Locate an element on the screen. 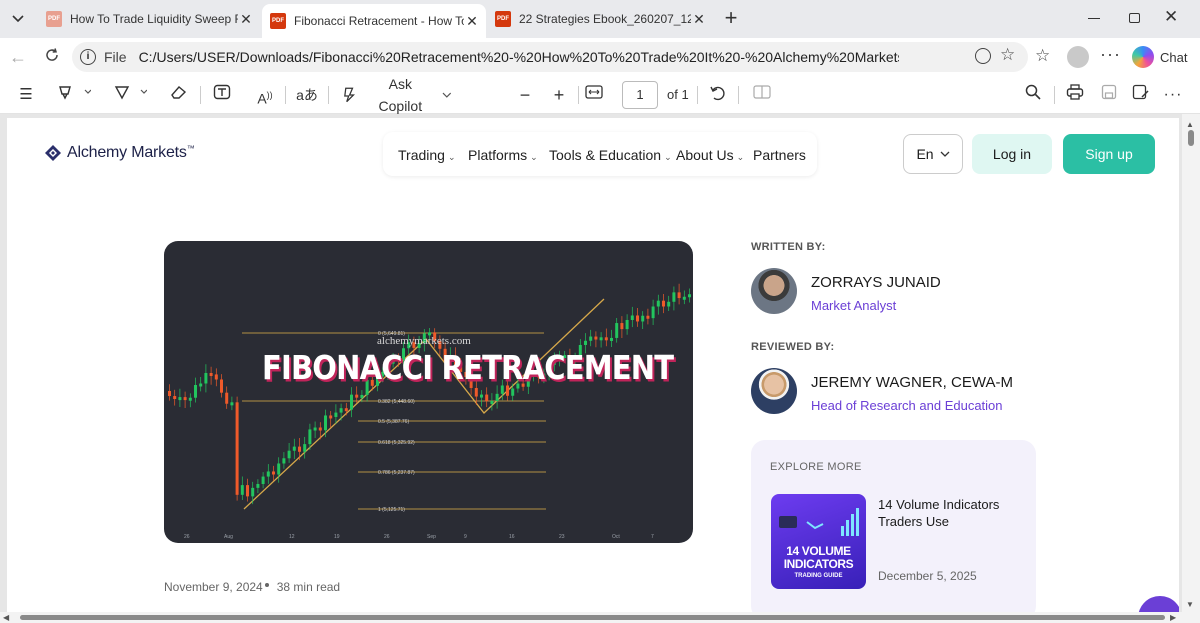 This screenshot has width=1200, height=623. nav-item-about-us: About Us ⌄ is located at coordinates (710, 155).